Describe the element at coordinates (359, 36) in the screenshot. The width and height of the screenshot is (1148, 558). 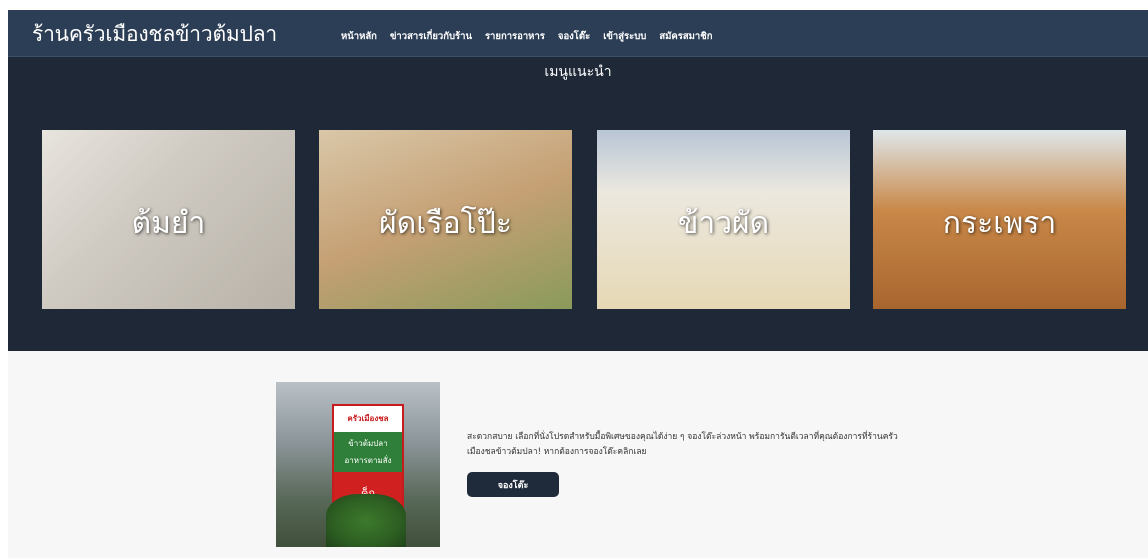
I see `nav-link-home: หน้าหลัก` at that location.